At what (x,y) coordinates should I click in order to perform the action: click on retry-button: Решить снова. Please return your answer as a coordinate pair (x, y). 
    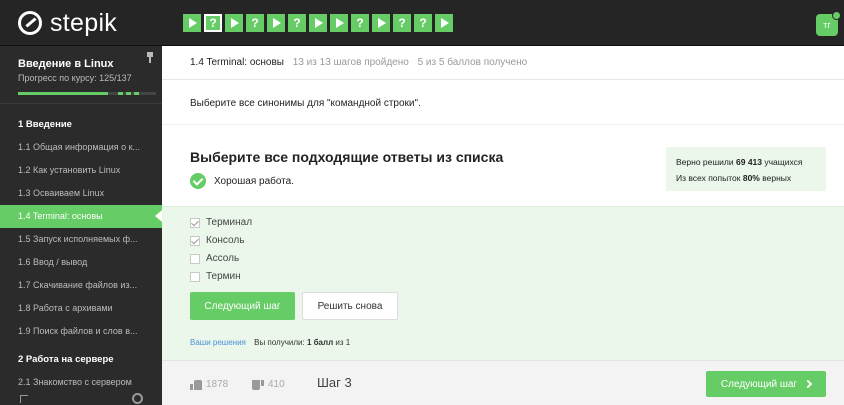
    Looking at the image, I should click on (350, 306).